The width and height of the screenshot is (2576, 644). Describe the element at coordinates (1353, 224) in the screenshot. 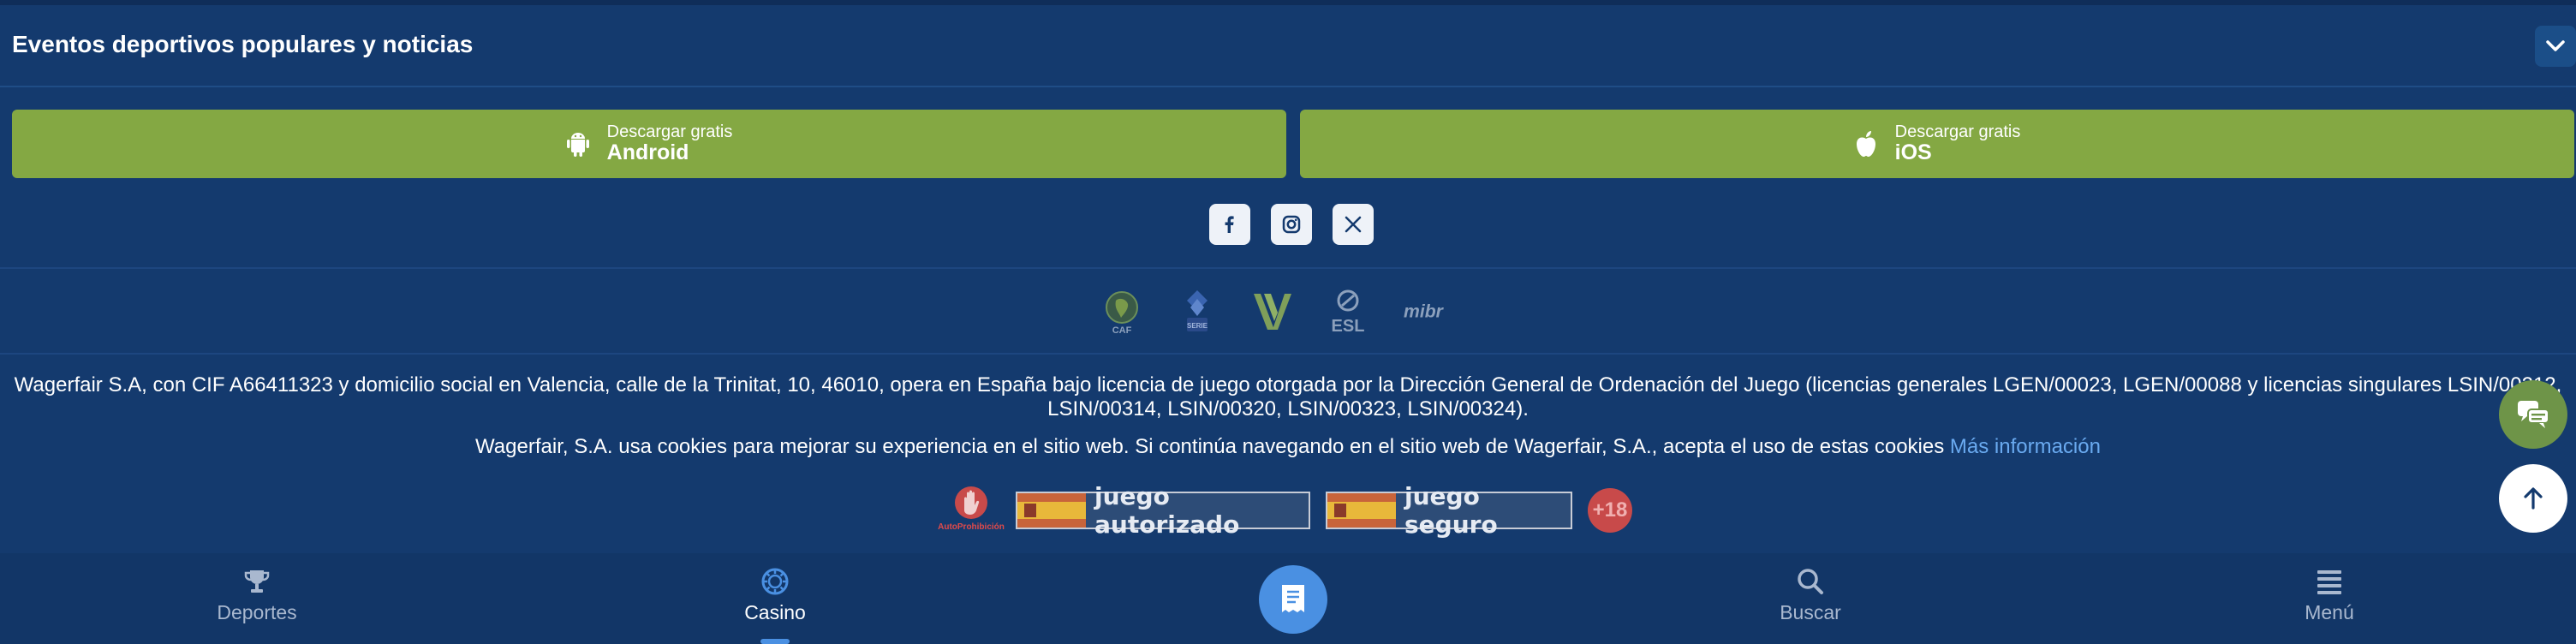

I see `x-icon` at that location.